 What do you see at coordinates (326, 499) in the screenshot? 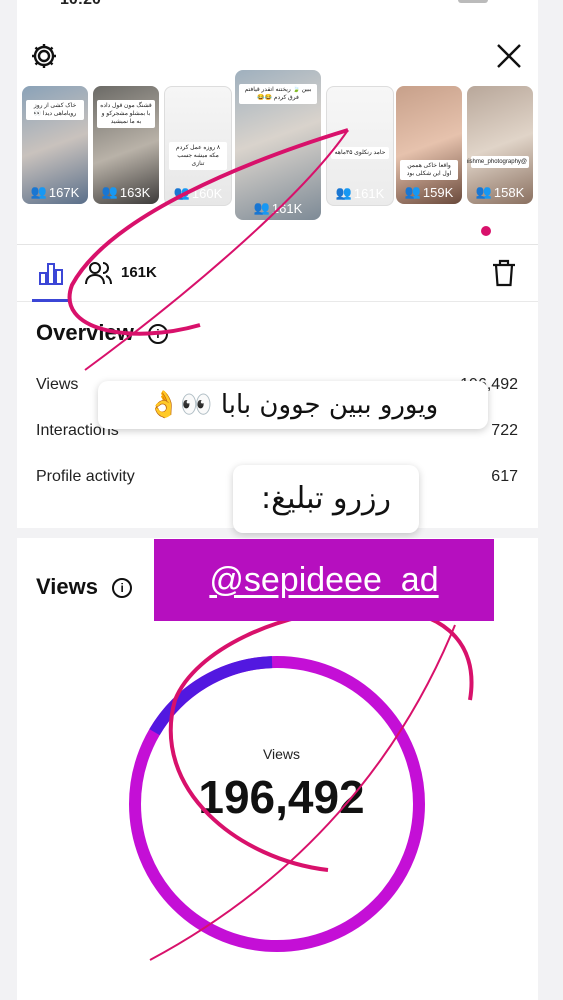
I see `text-sticker-reserve-ad: رزرو تبلیغ:` at bounding box center [326, 499].